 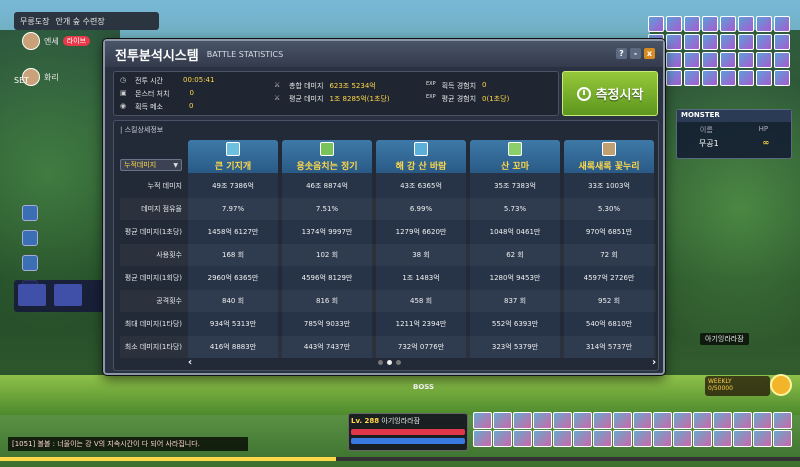 I want to click on prev-page-button: ‹, so click(x=190, y=362).